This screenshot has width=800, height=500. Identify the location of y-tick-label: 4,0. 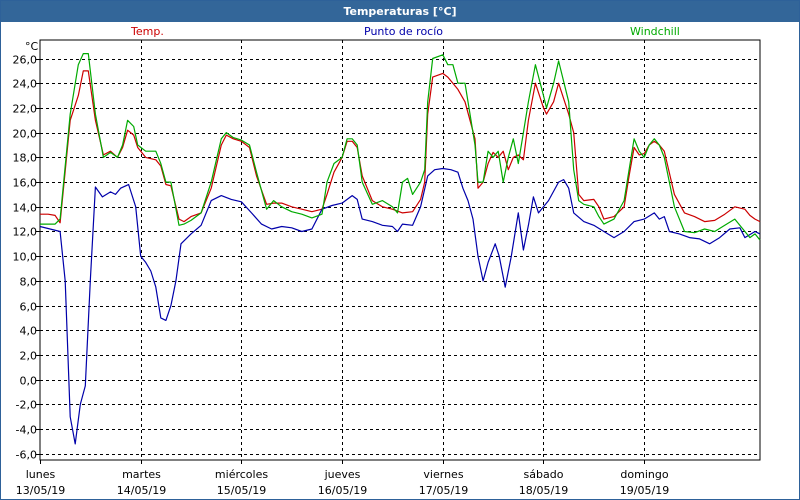
(29, 331).